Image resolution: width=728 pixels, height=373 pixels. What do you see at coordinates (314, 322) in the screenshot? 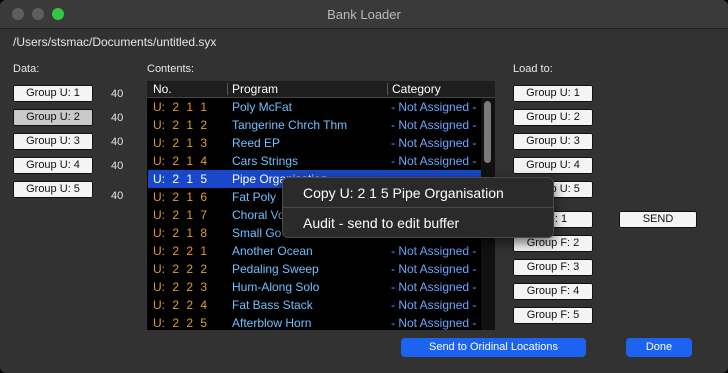
I see `table-row: U: 2 2 5 Afterblow Horn - Not Assigned -` at bounding box center [314, 322].